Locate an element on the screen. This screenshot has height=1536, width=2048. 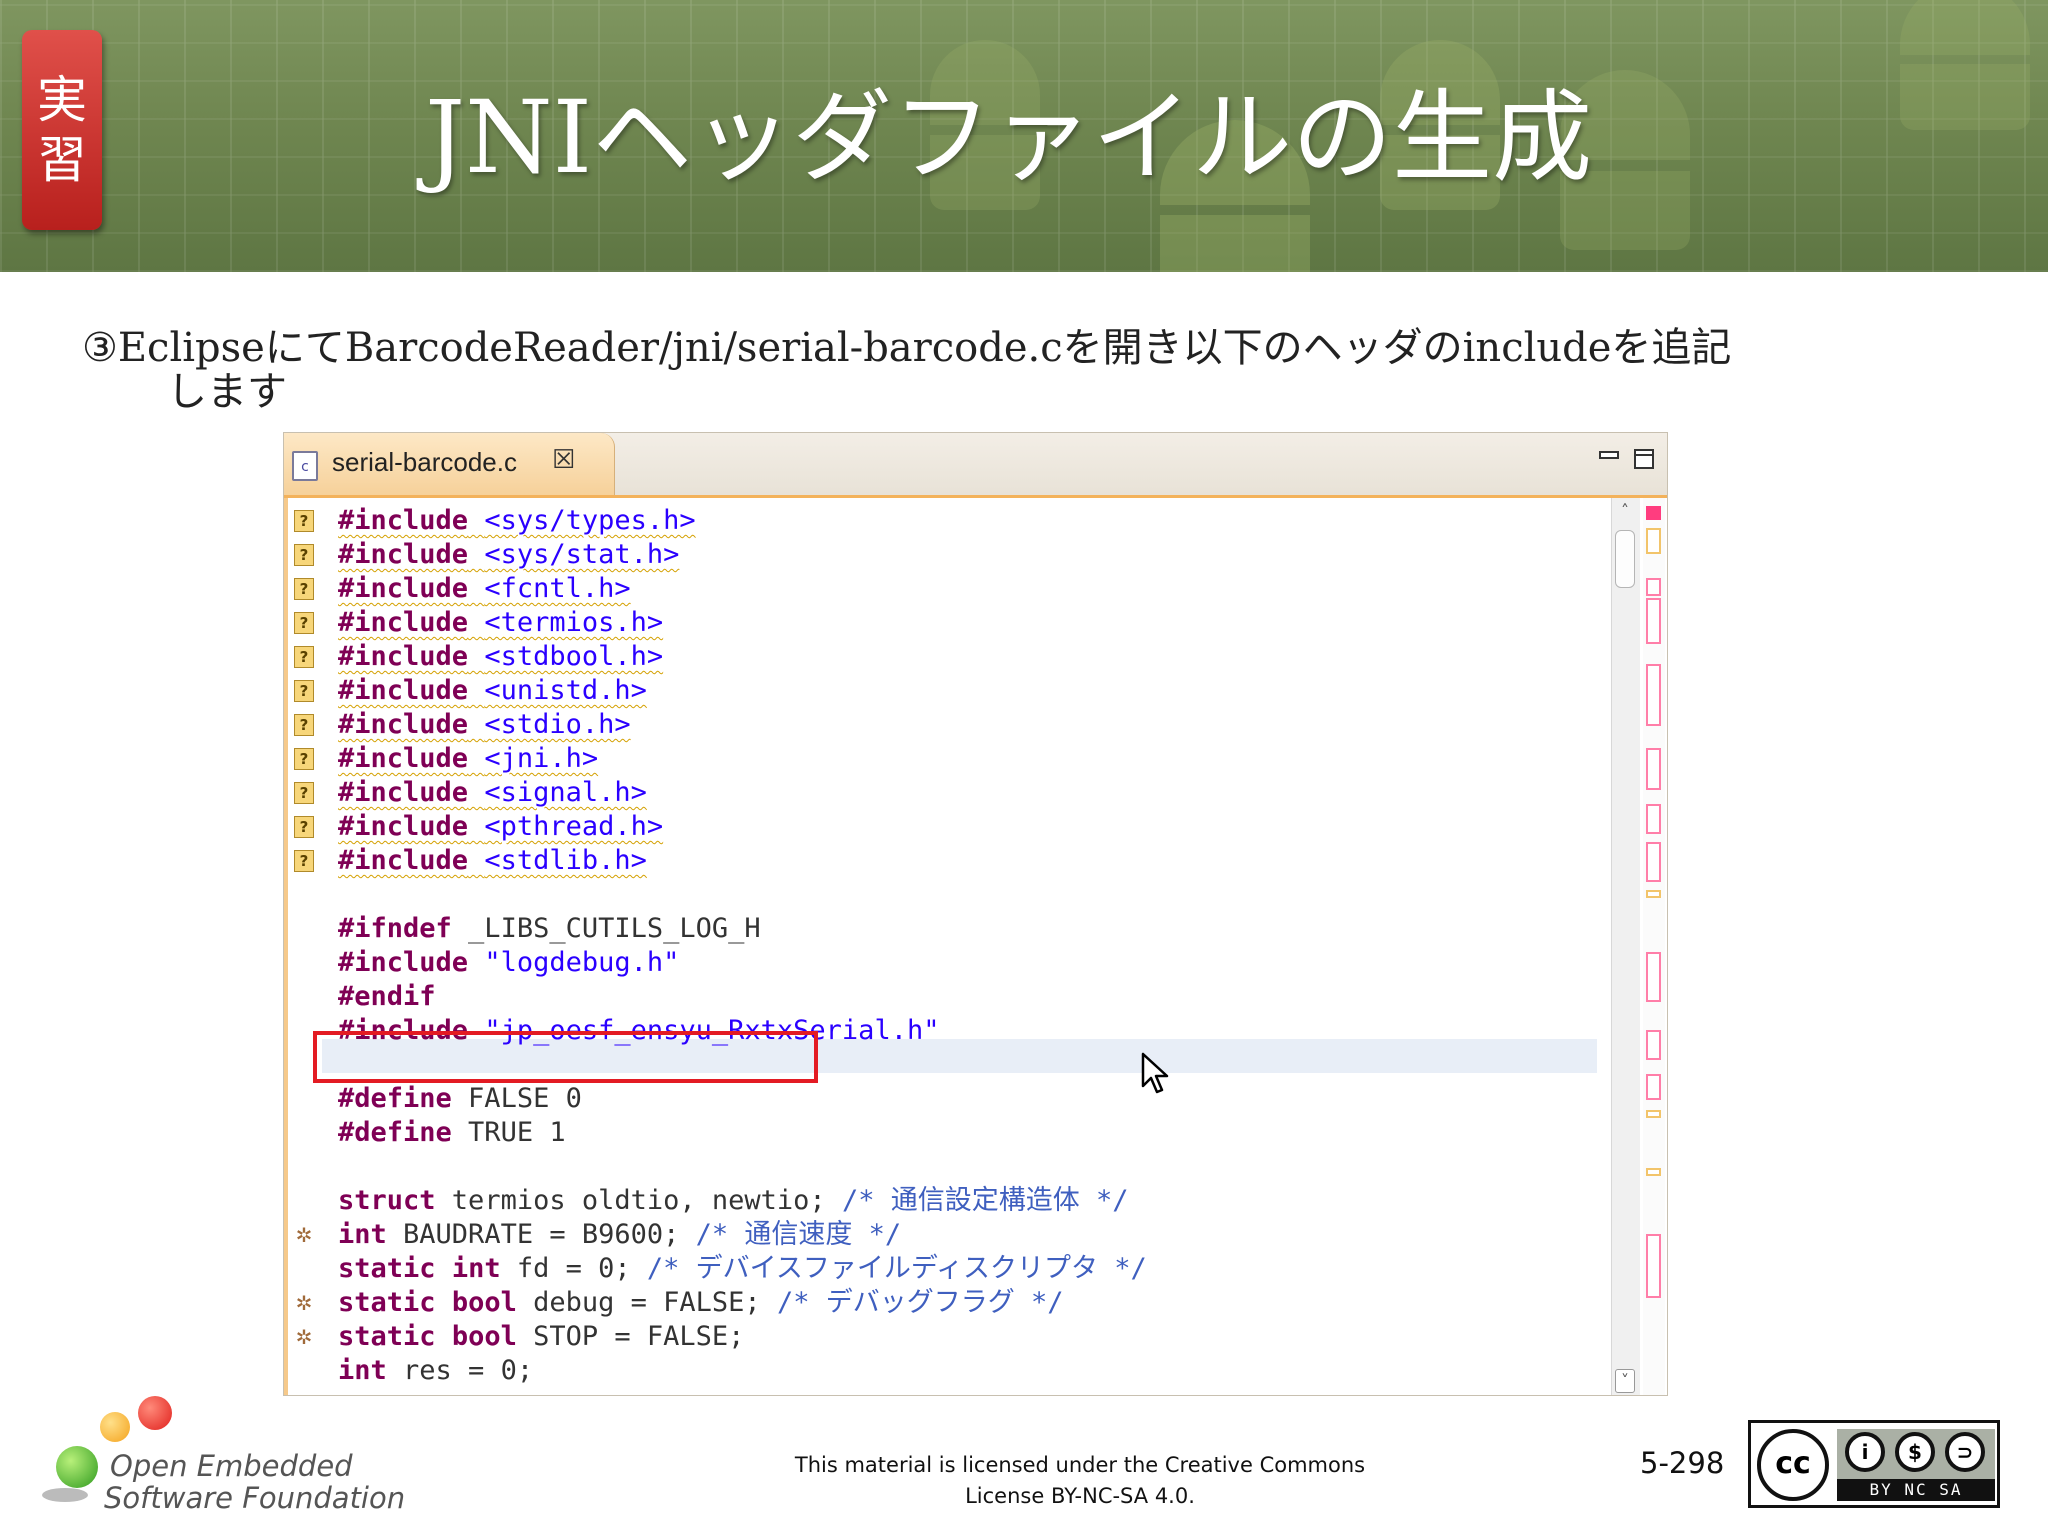
code-line: #include <stdio.h> is located at coordinates (484, 725).